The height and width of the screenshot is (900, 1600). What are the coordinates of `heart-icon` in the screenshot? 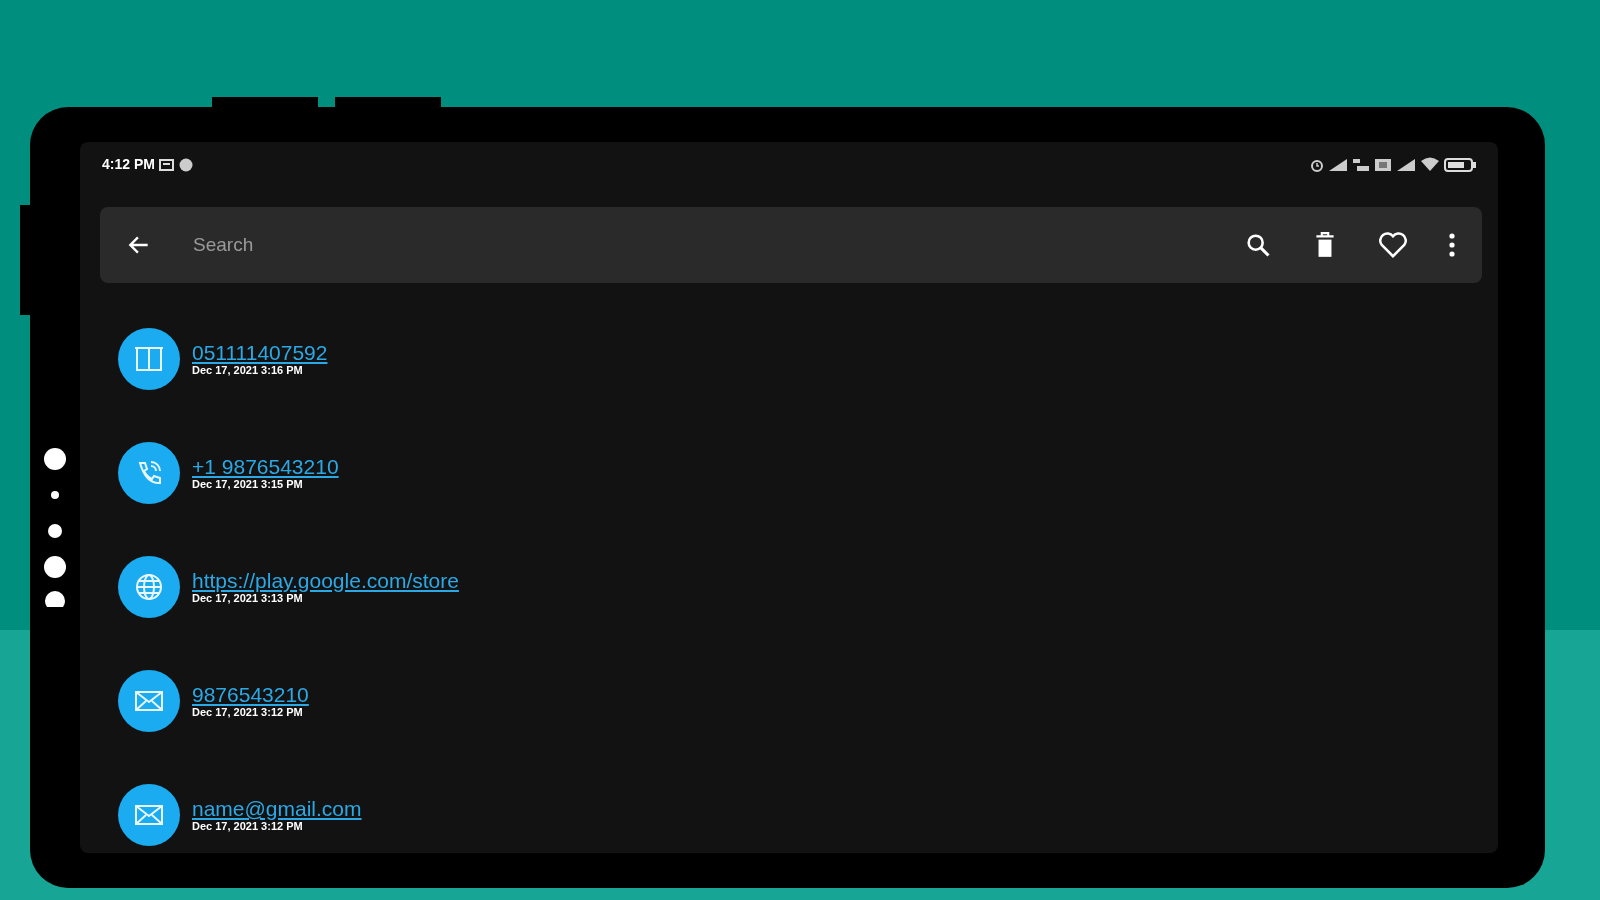 It's located at (1393, 245).